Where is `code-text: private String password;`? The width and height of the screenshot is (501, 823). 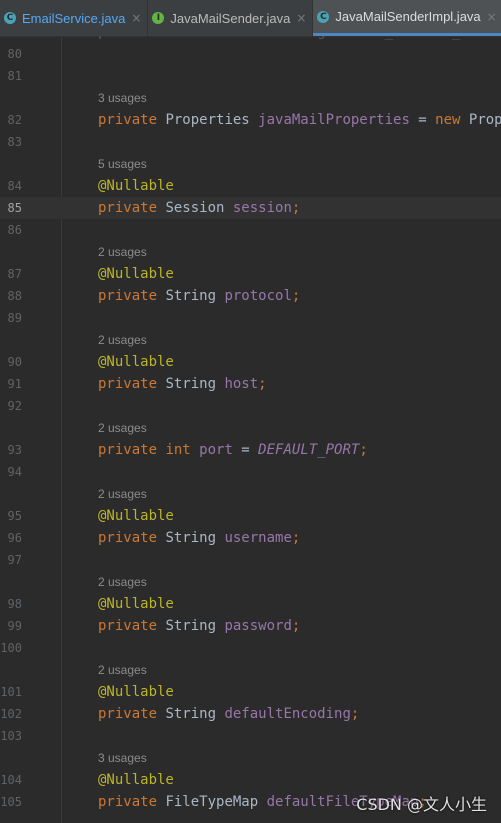 code-text: private String password; is located at coordinates (199, 626).